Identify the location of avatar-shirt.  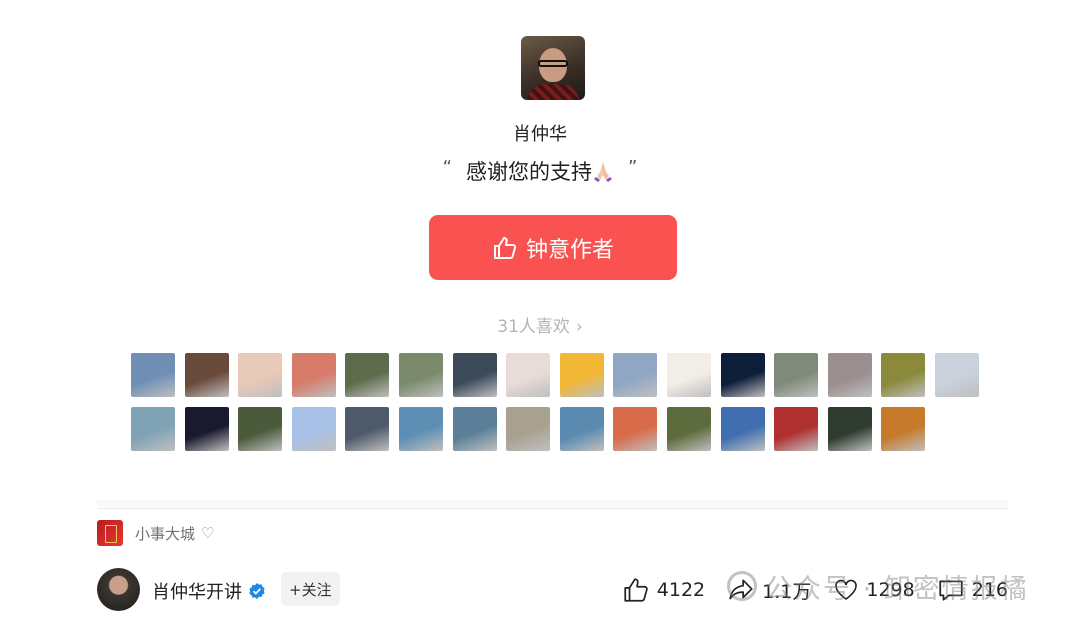
(553, 92).